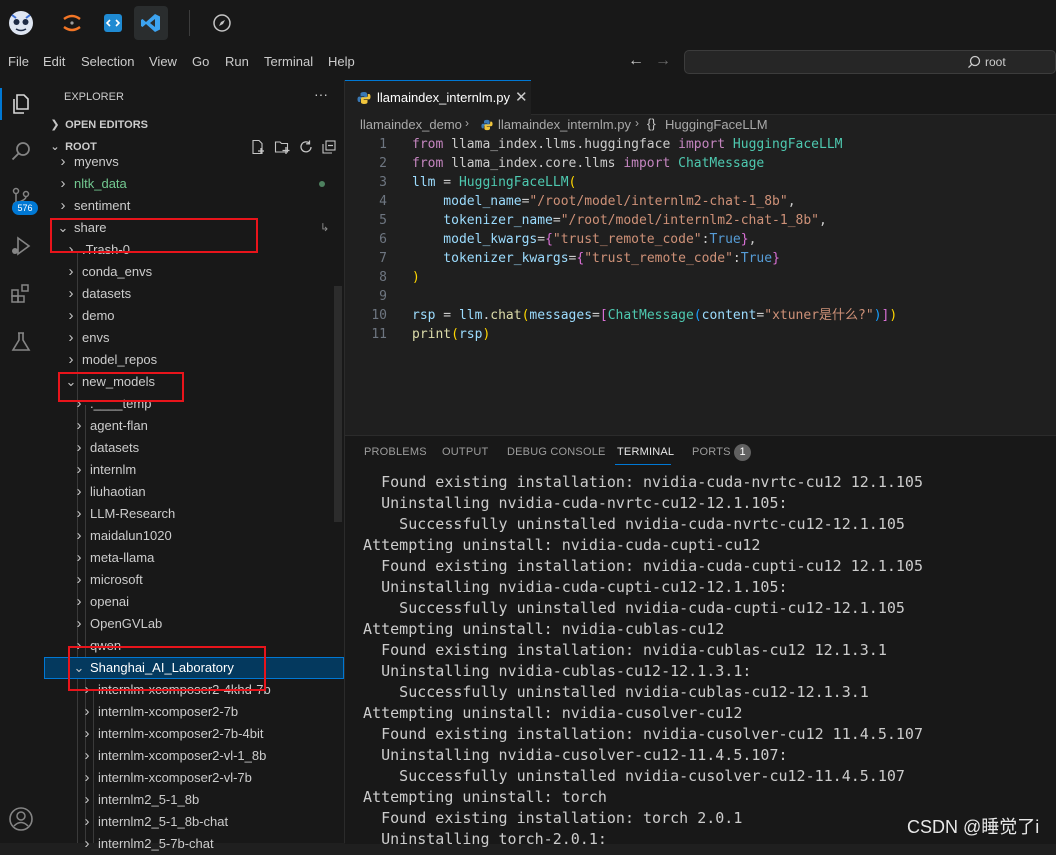  Describe the element at coordinates (237, 61) in the screenshot. I see `menu-run: Run` at that location.